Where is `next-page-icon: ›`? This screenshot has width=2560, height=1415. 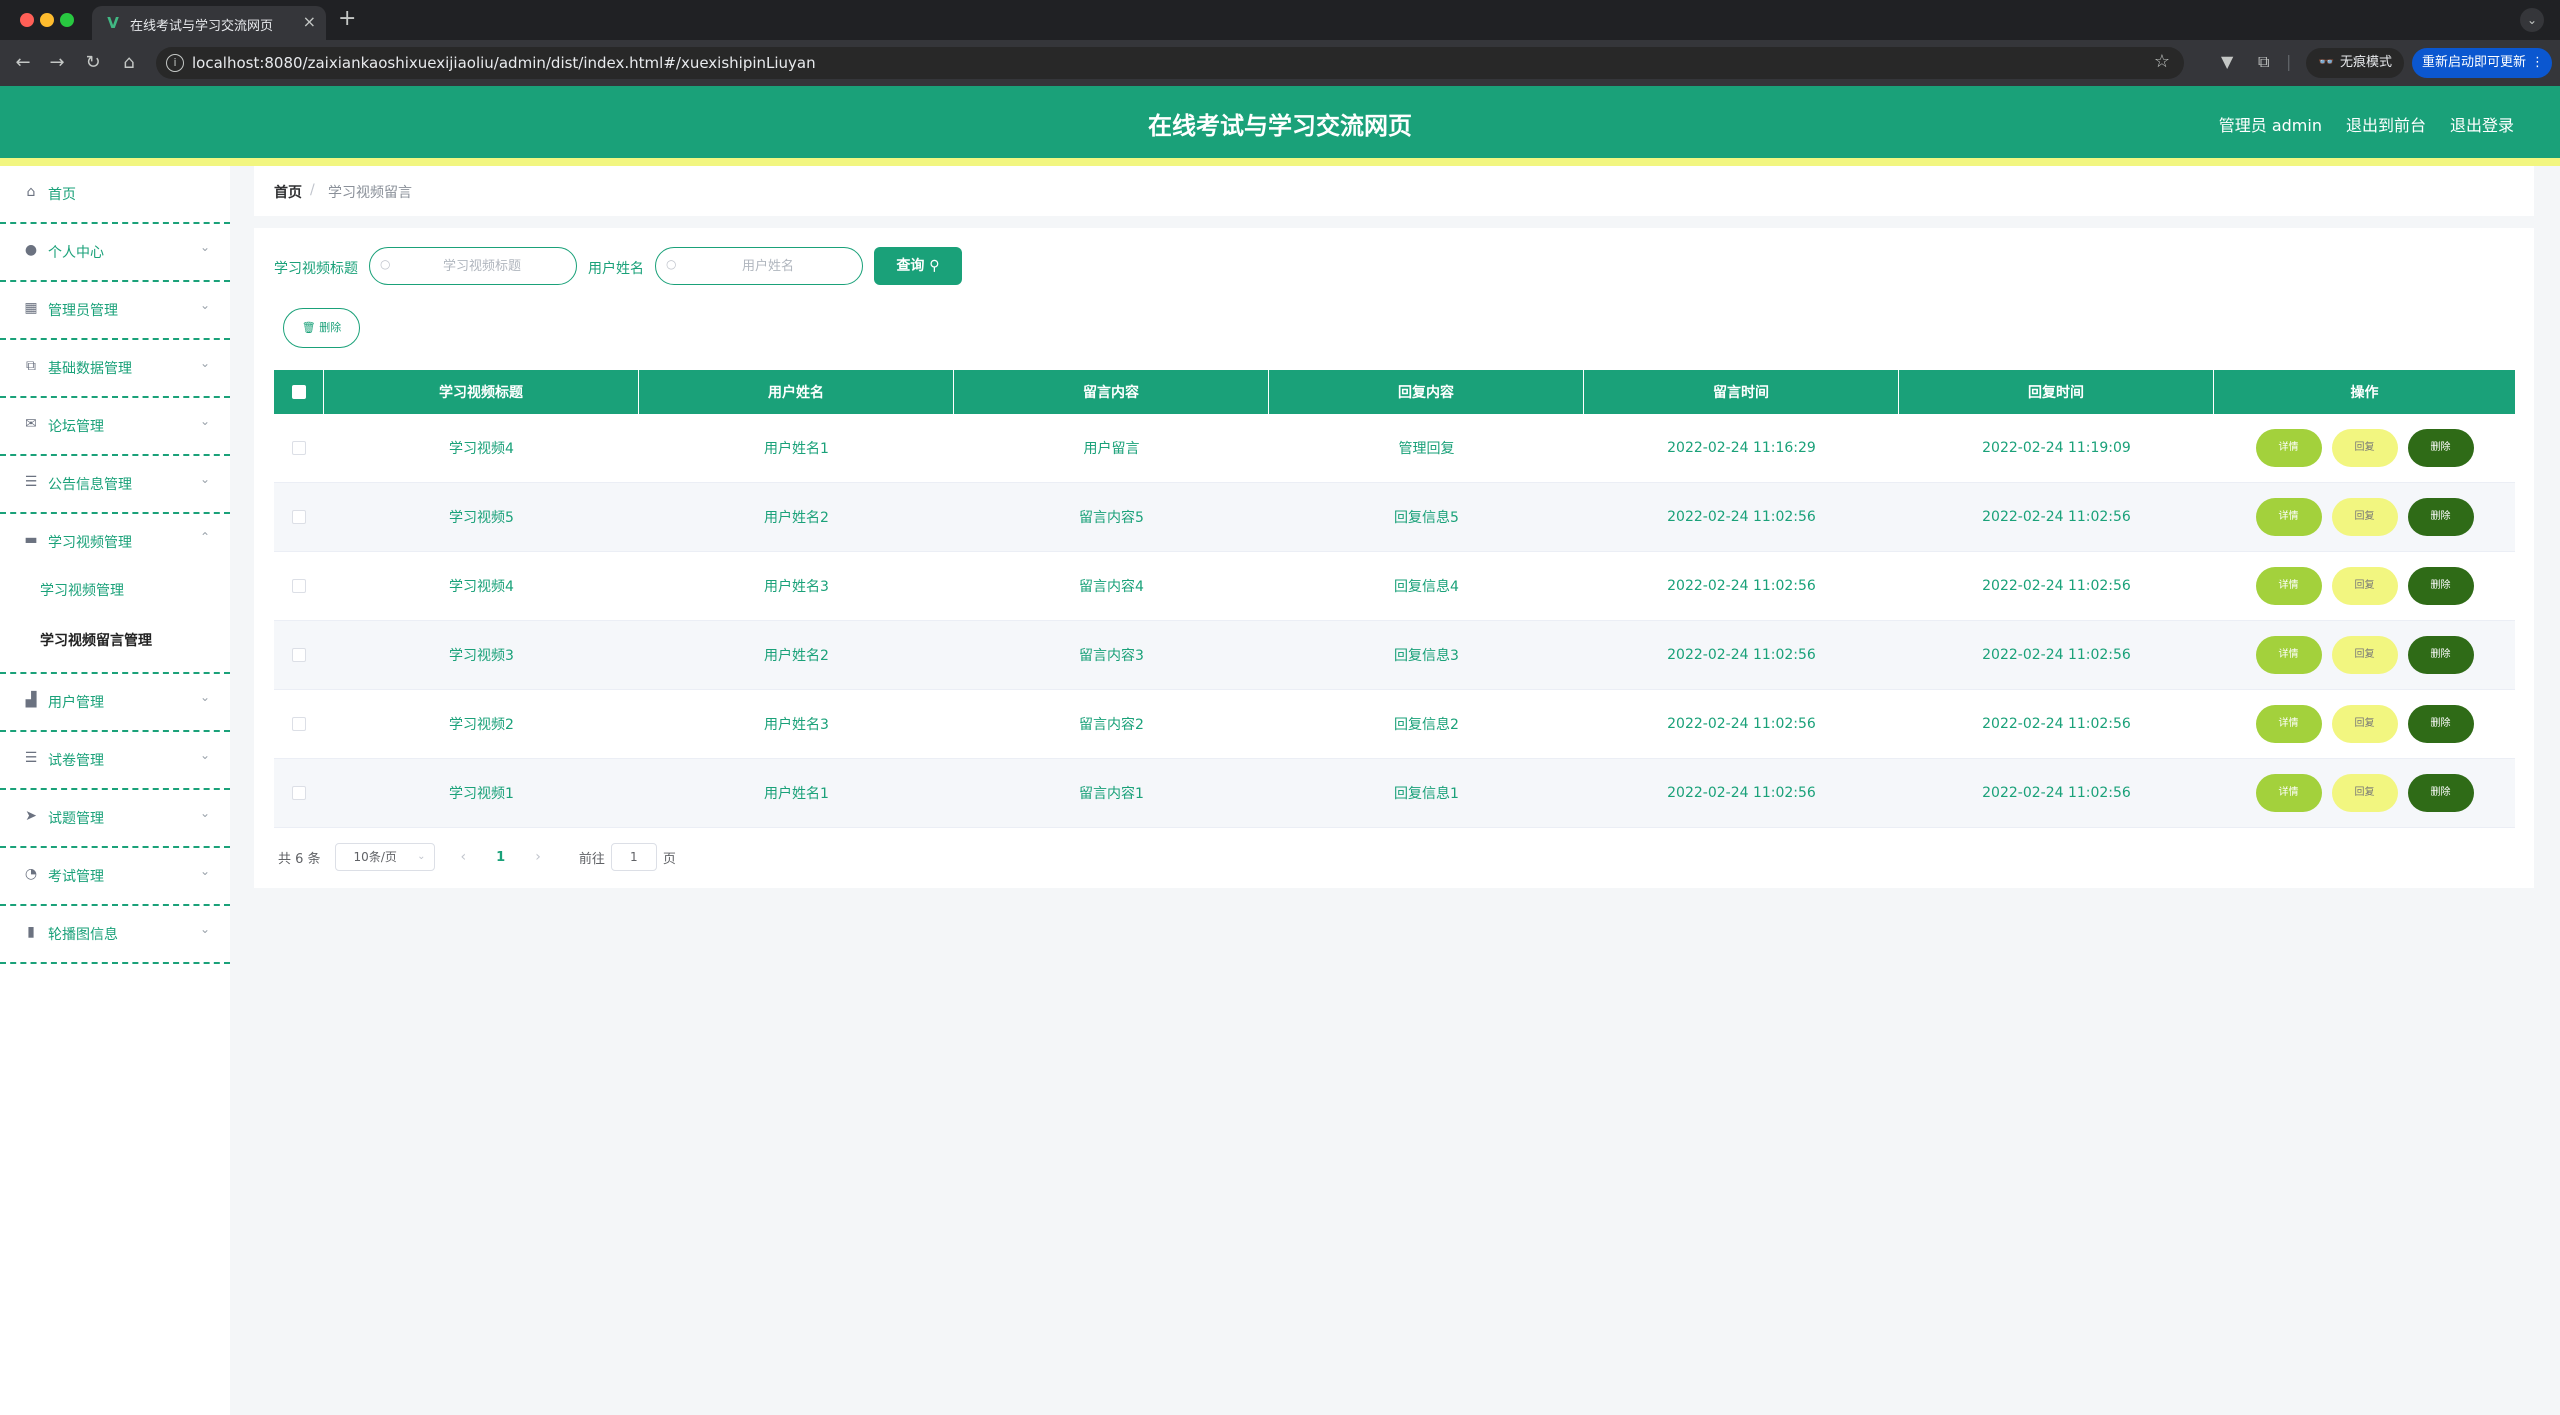
next-page-icon: › is located at coordinates (538, 857).